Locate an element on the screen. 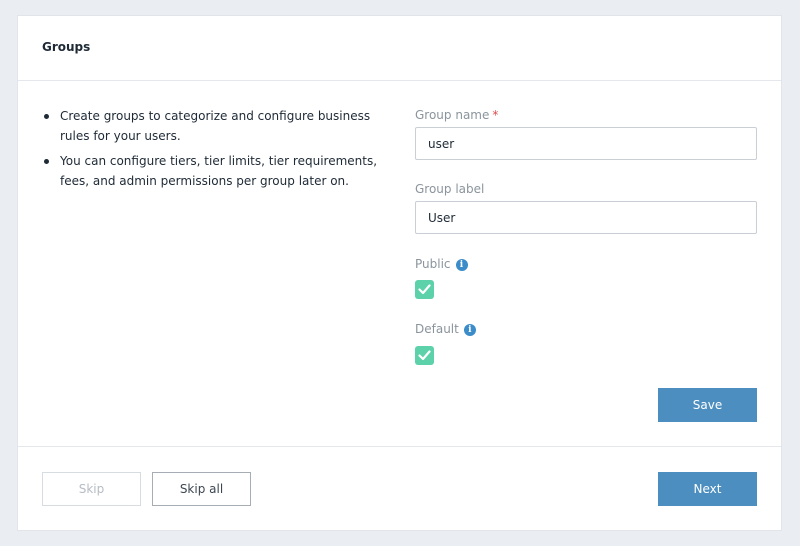 The height and width of the screenshot is (546, 800). default-checkbox is located at coordinates (424, 355).